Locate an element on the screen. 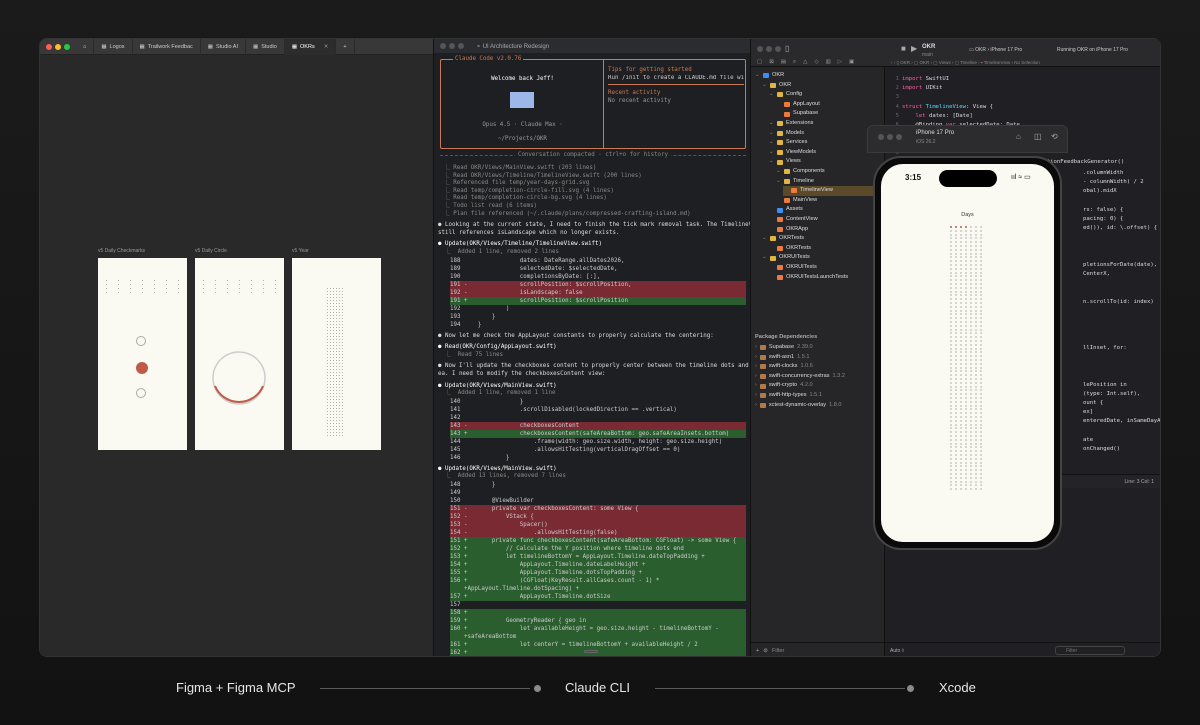 This screenshot has width=1200, height=725. nav-item-timelineview: TimelineView is located at coordinates (834, 191).